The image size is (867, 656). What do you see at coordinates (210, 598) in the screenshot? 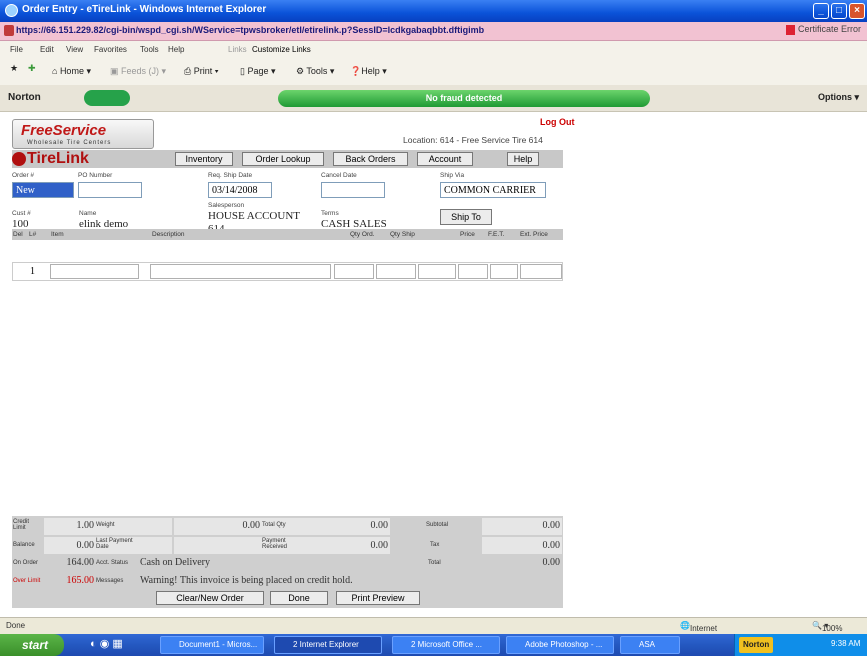
I see `clear-new-order-button: Clear/New Order` at bounding box center [210, 598].